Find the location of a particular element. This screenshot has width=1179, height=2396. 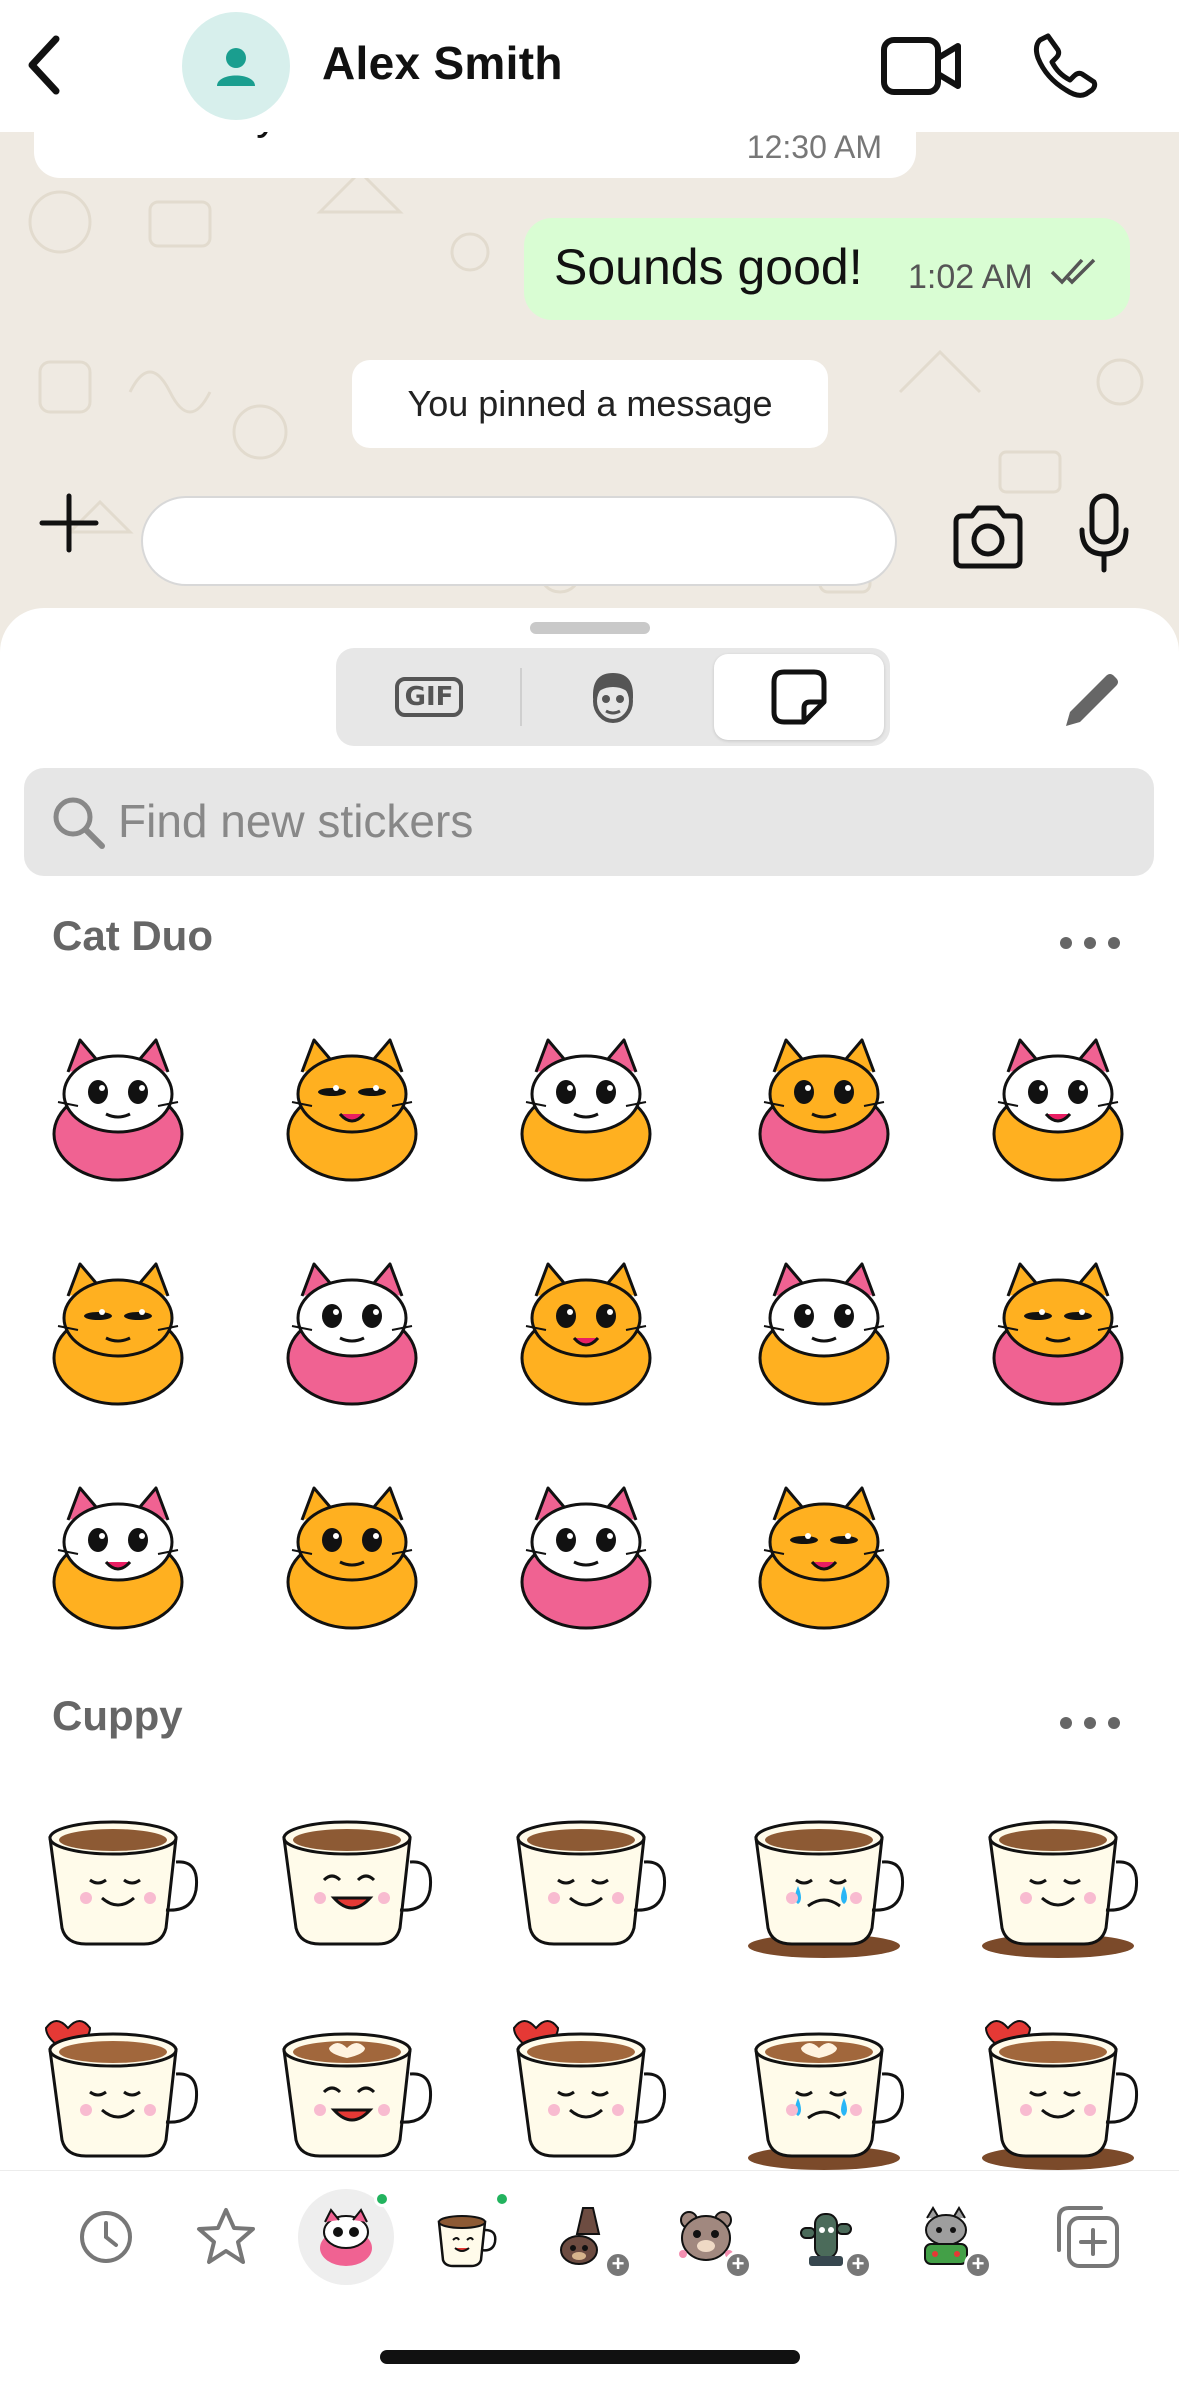

sticker-pack-bar: + + + + is located at coordinates (589, 2235).